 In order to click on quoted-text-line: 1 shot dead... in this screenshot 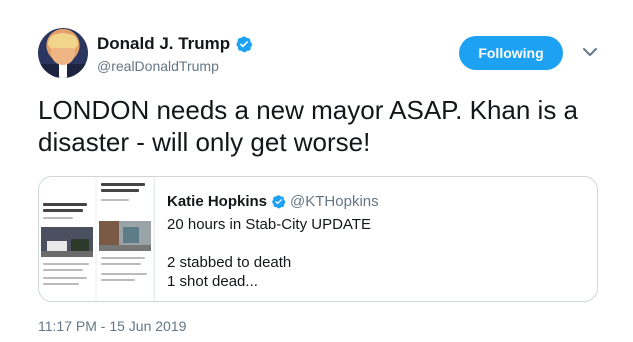, I will do `click(212, 281)`.